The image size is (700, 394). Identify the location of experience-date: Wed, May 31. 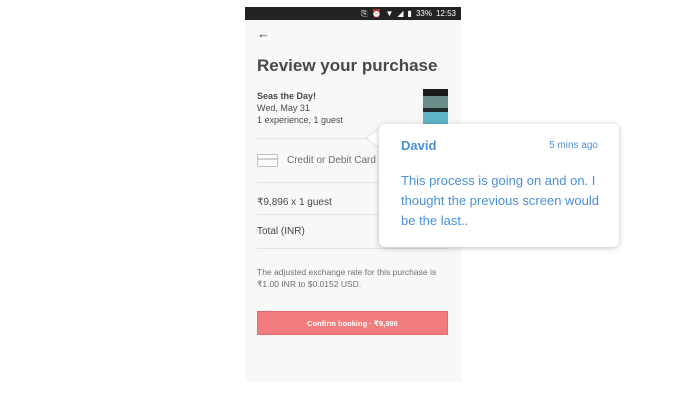
(283, 108).